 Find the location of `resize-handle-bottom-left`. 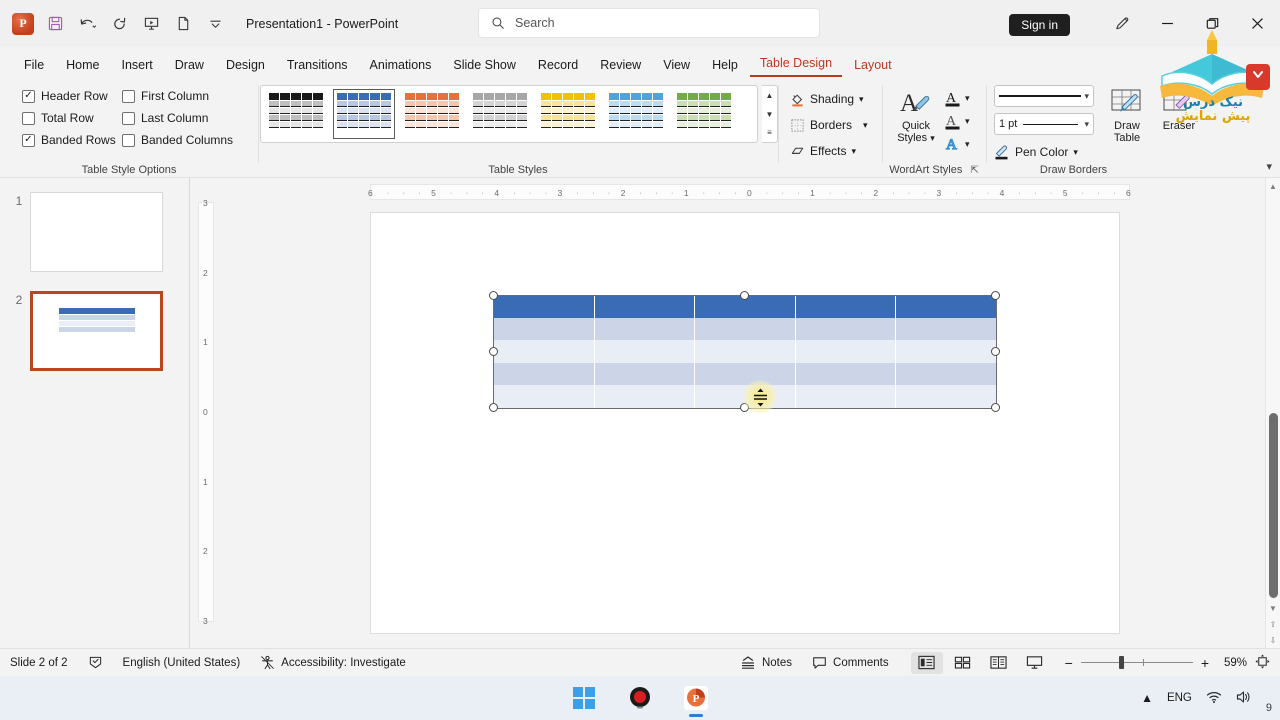

resize-handle-bottom-left is located at coordinates (493, 407).